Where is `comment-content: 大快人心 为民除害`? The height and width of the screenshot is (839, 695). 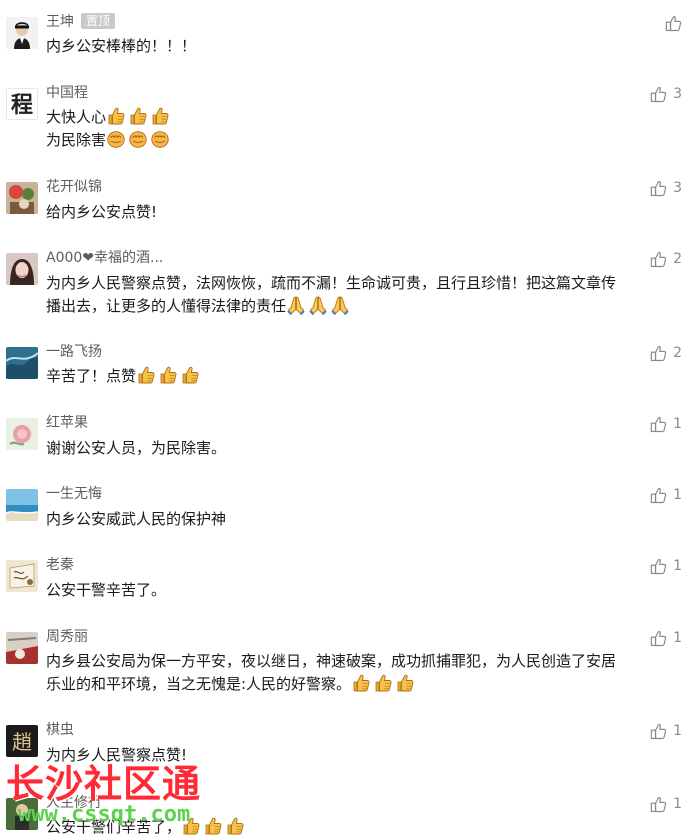
comment-content: 大快人心 为民除害 is located at coordinates (366, 129).